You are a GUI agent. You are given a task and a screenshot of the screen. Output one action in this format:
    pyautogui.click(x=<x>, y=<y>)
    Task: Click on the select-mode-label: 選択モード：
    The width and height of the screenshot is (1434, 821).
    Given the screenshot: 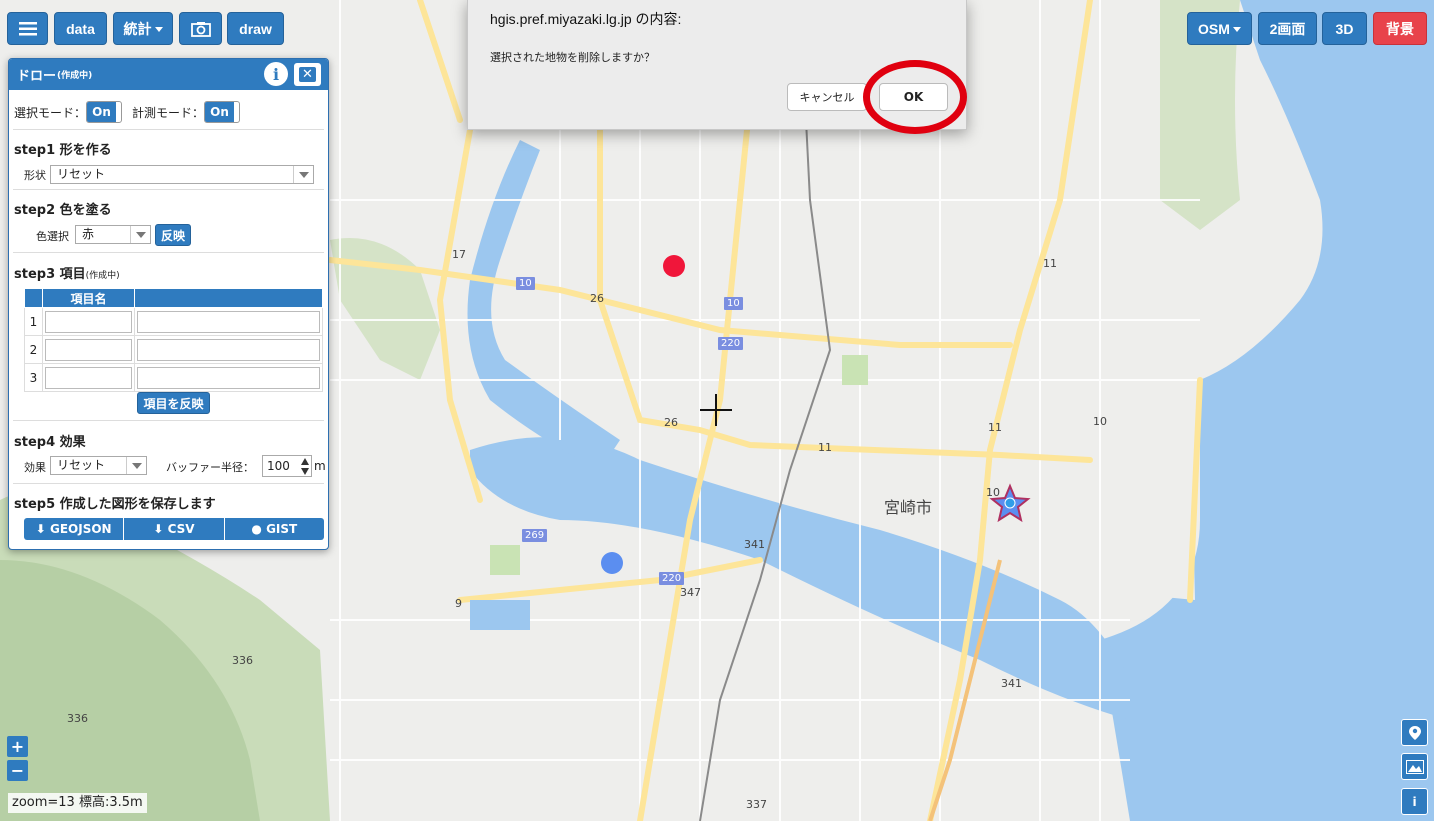 What is the action you would take?
    pyautogui.click(x=50, y=113)
    